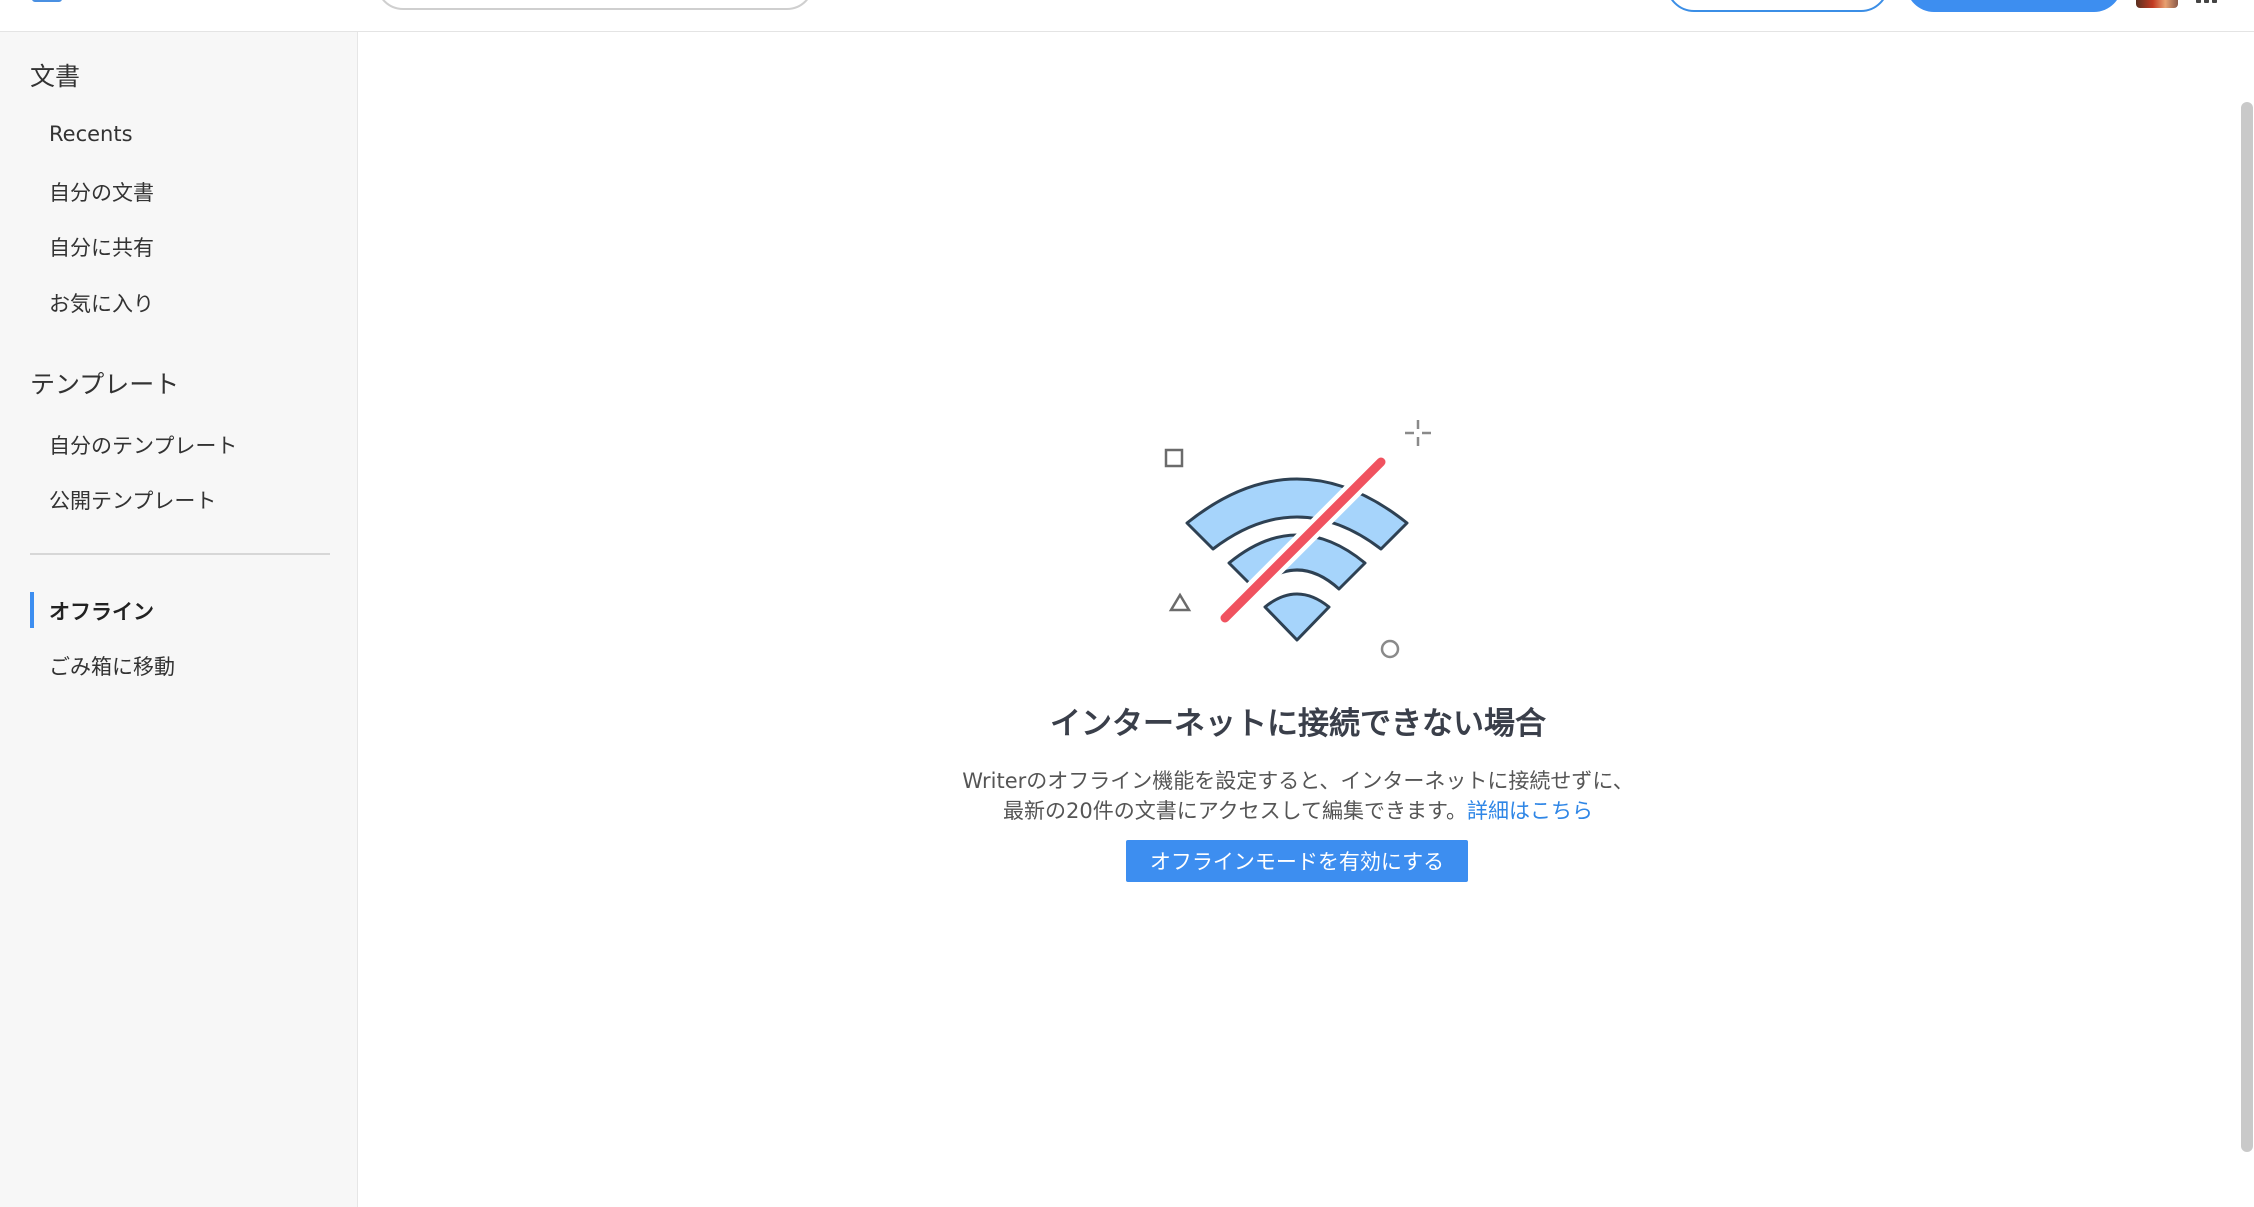 This screenshot has width=2254, height=1207. What do you see at coordinates (1174, 458) in the screenshot?
I see `square-decoration-icon` at bounding box center [1174, 458].